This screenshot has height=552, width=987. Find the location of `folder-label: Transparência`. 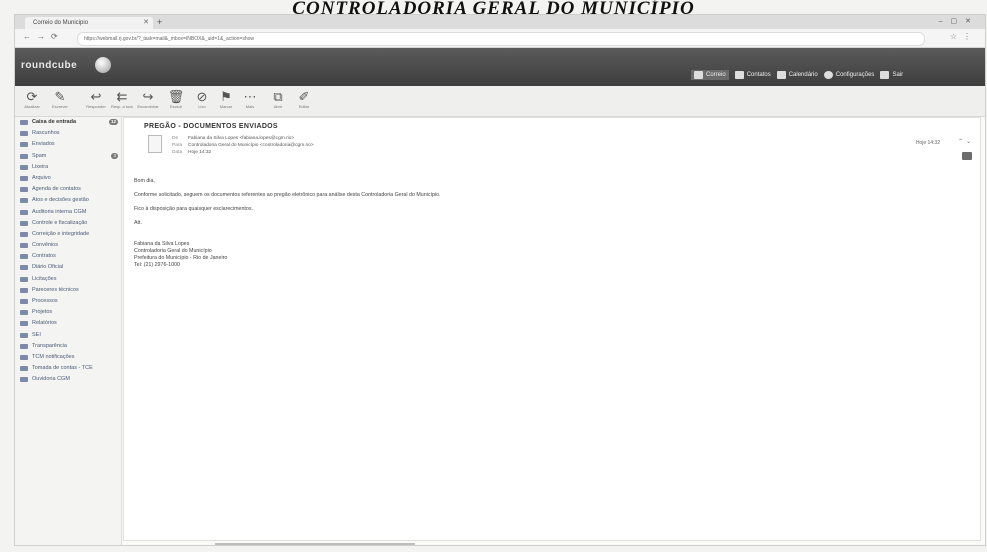

folder-label: Transparência is located at coordinates (49, 345).